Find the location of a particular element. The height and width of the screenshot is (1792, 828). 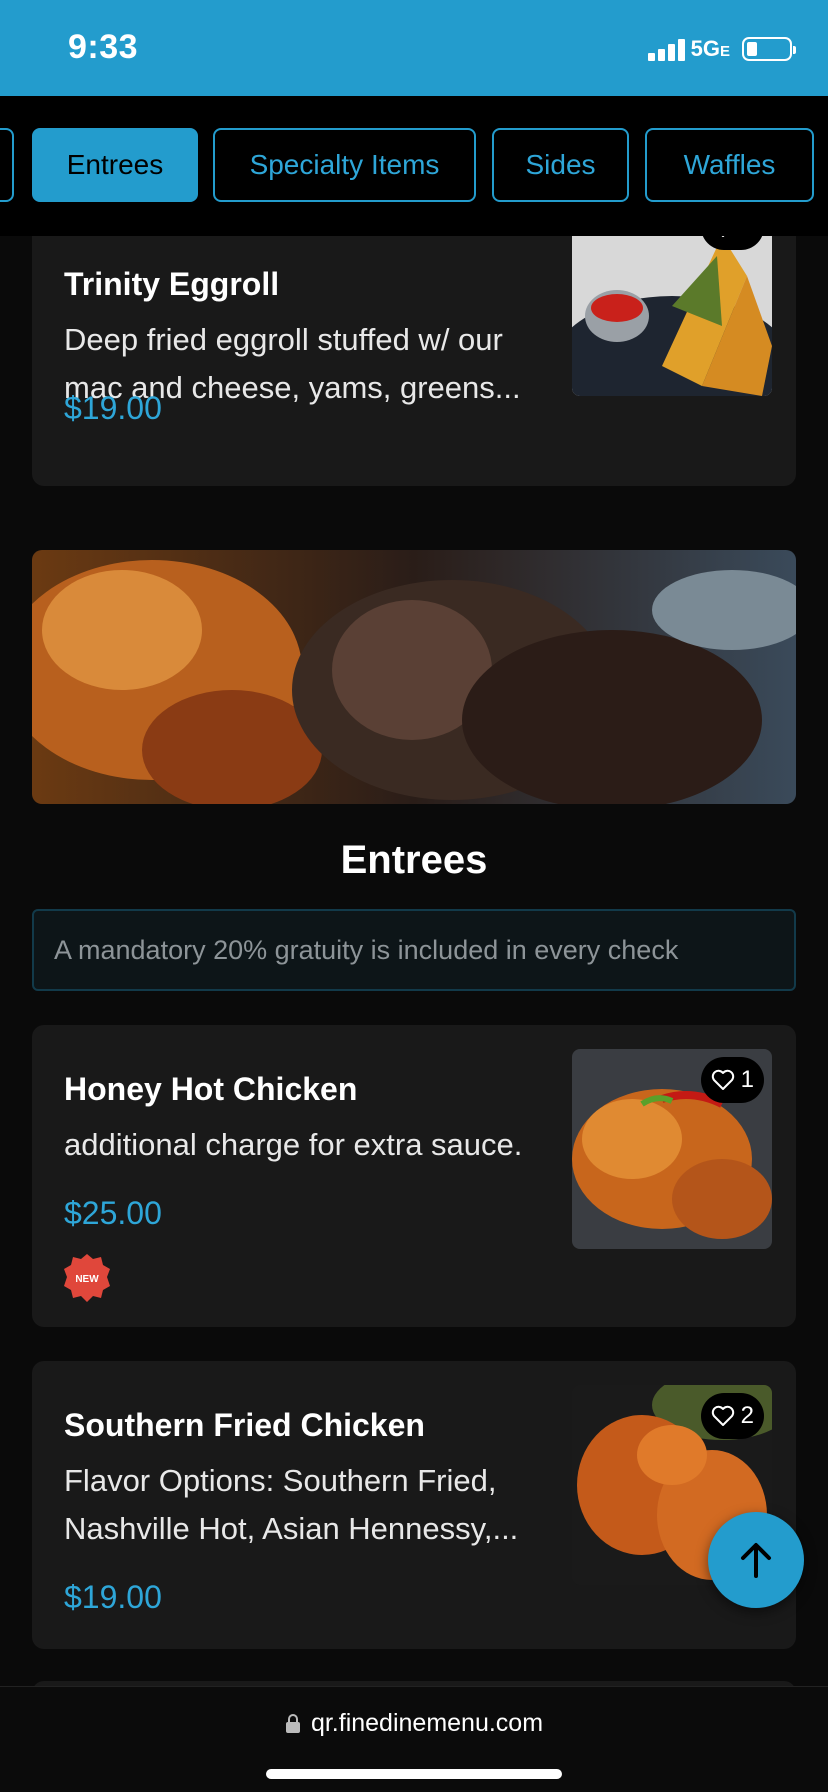

tab-waffles: Waffles is located at coordinates (729, 165).